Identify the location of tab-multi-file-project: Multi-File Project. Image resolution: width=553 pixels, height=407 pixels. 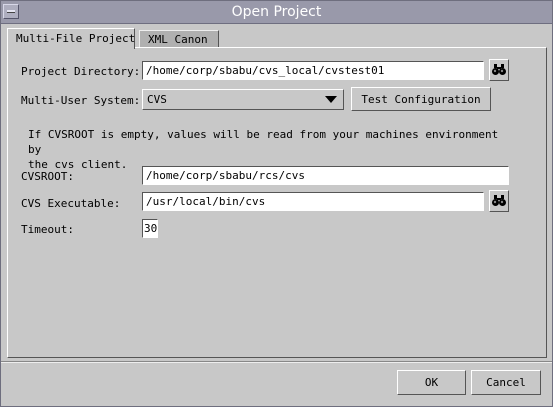
(71, 38).